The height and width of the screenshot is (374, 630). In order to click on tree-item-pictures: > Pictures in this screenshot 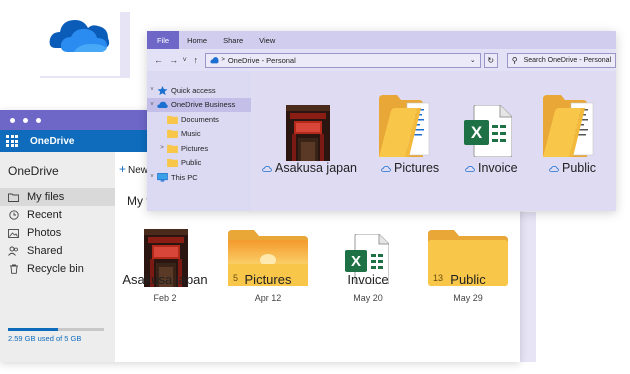, I will do `click(199, 148)`.